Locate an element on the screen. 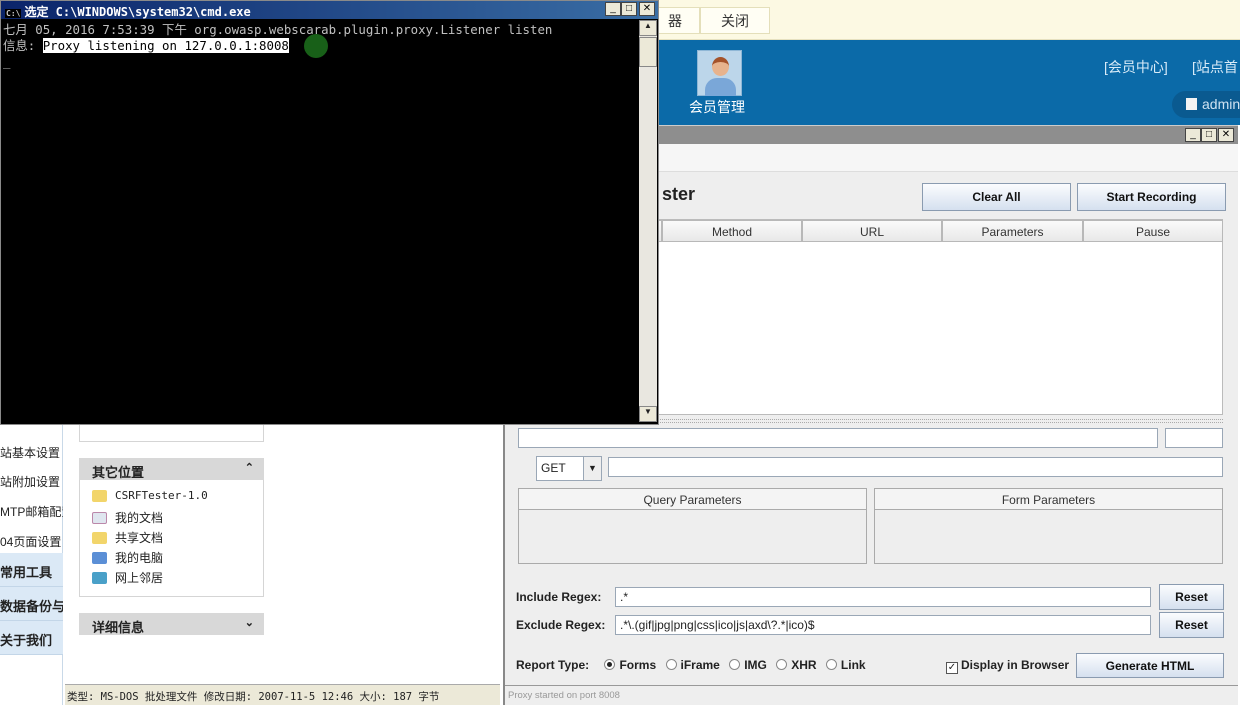 This screenshot has height=706, width=1240. sidebar-item: 数据备份与 is located at coordinates (31, 604).